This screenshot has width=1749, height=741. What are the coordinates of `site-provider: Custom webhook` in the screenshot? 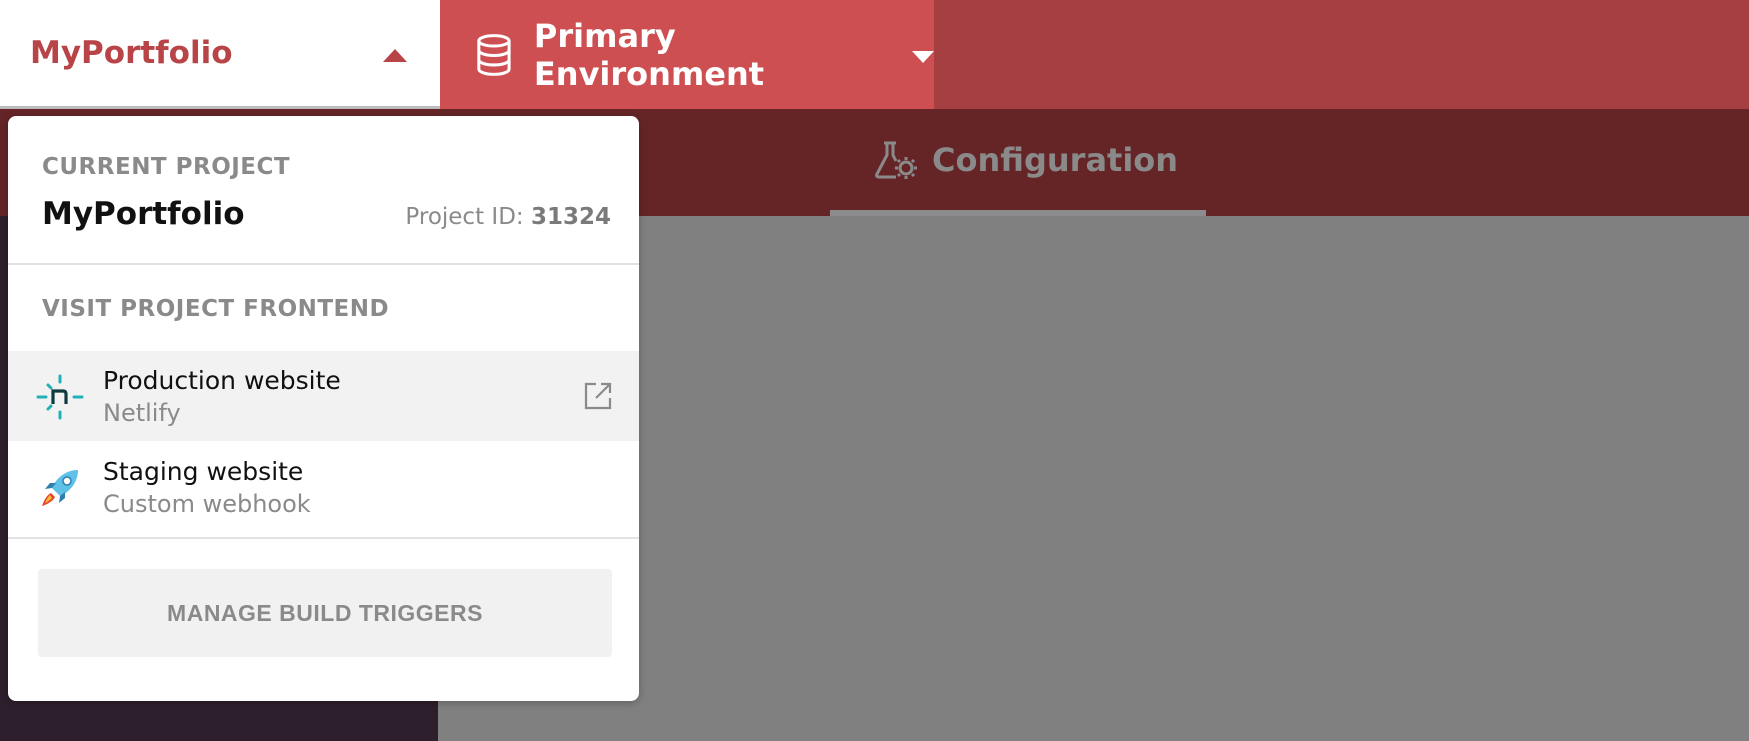 It's located at (207, 504).